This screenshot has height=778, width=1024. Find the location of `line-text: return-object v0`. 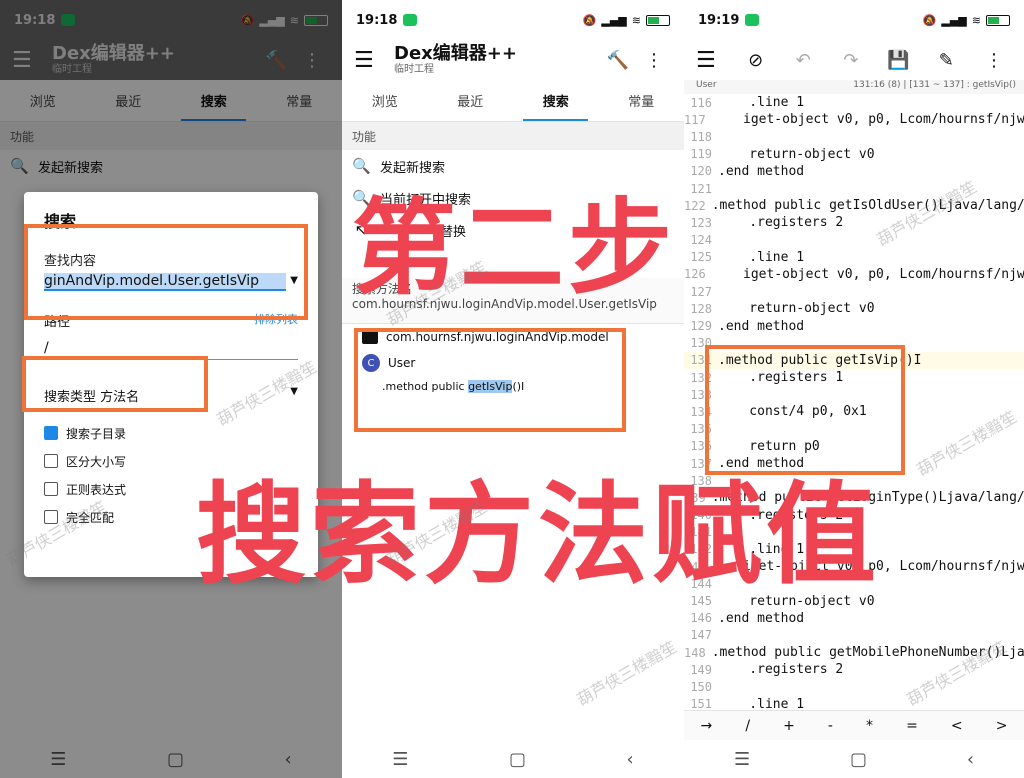

line-text: return-object v0 is located at coordinates (796, 309).